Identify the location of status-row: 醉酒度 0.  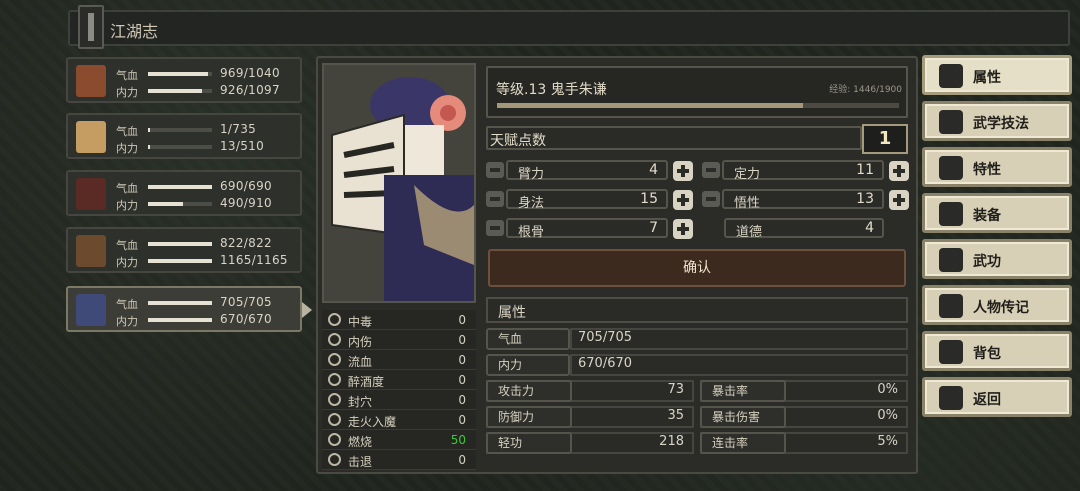
(399, 380).